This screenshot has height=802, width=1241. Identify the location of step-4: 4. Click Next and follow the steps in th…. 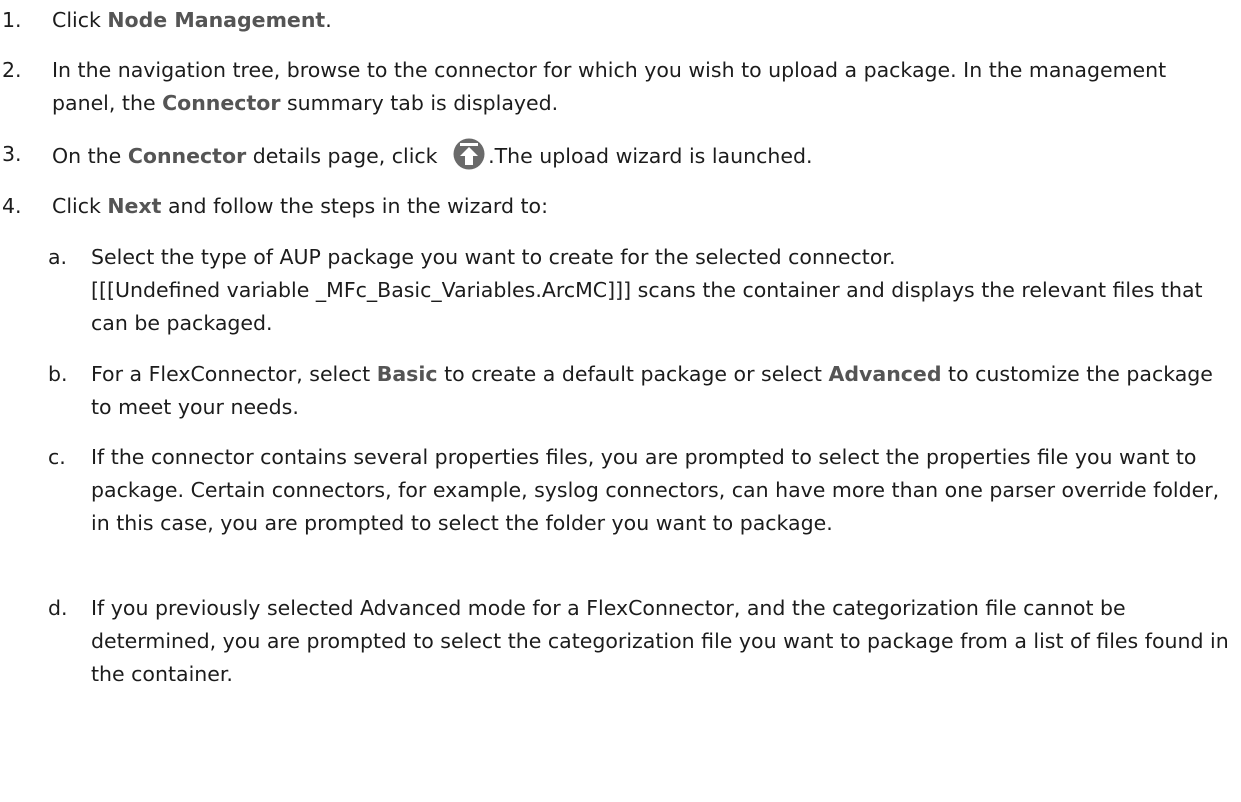
(615, 206).